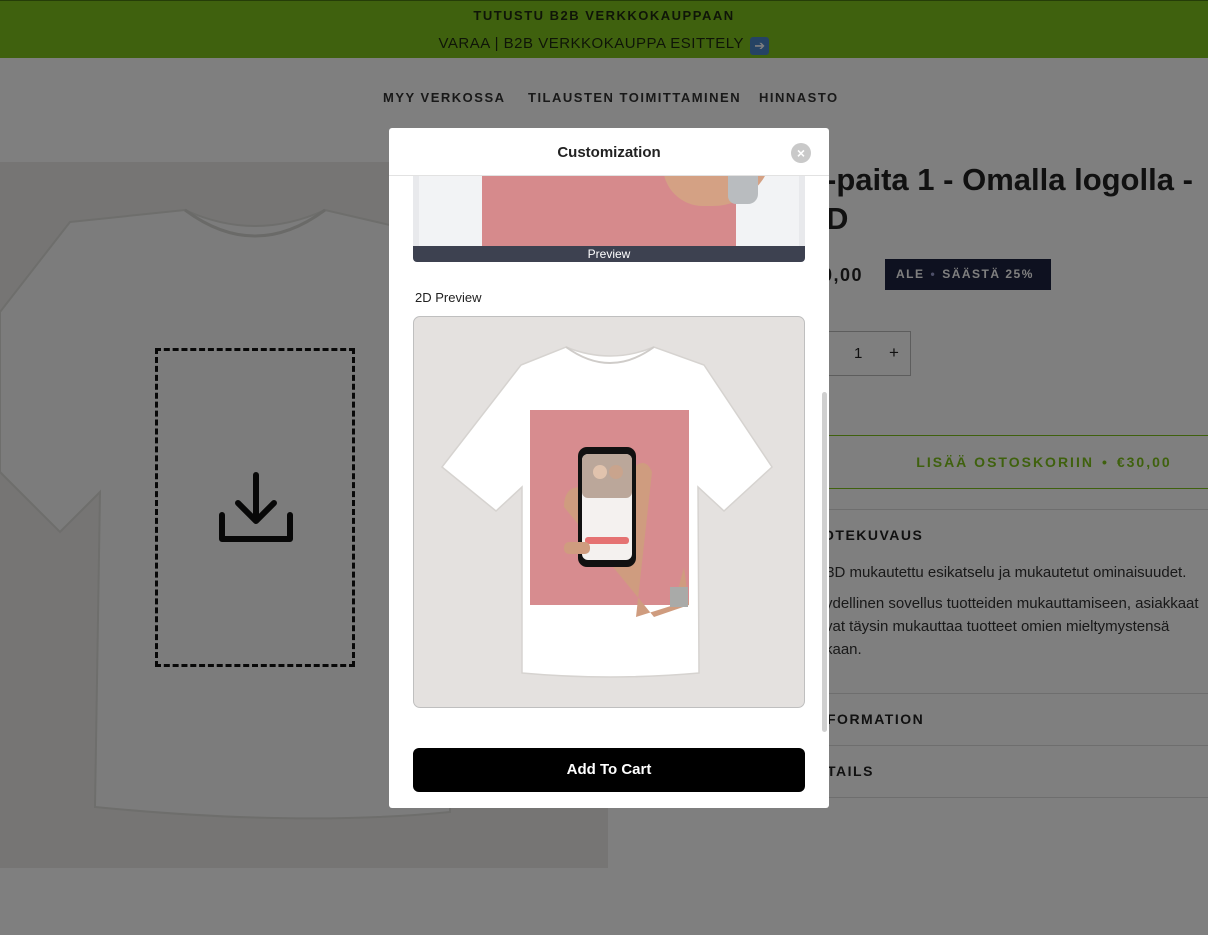  I want to click on modal-add-to-cart-button: Add To Cart, so click(609, 770).